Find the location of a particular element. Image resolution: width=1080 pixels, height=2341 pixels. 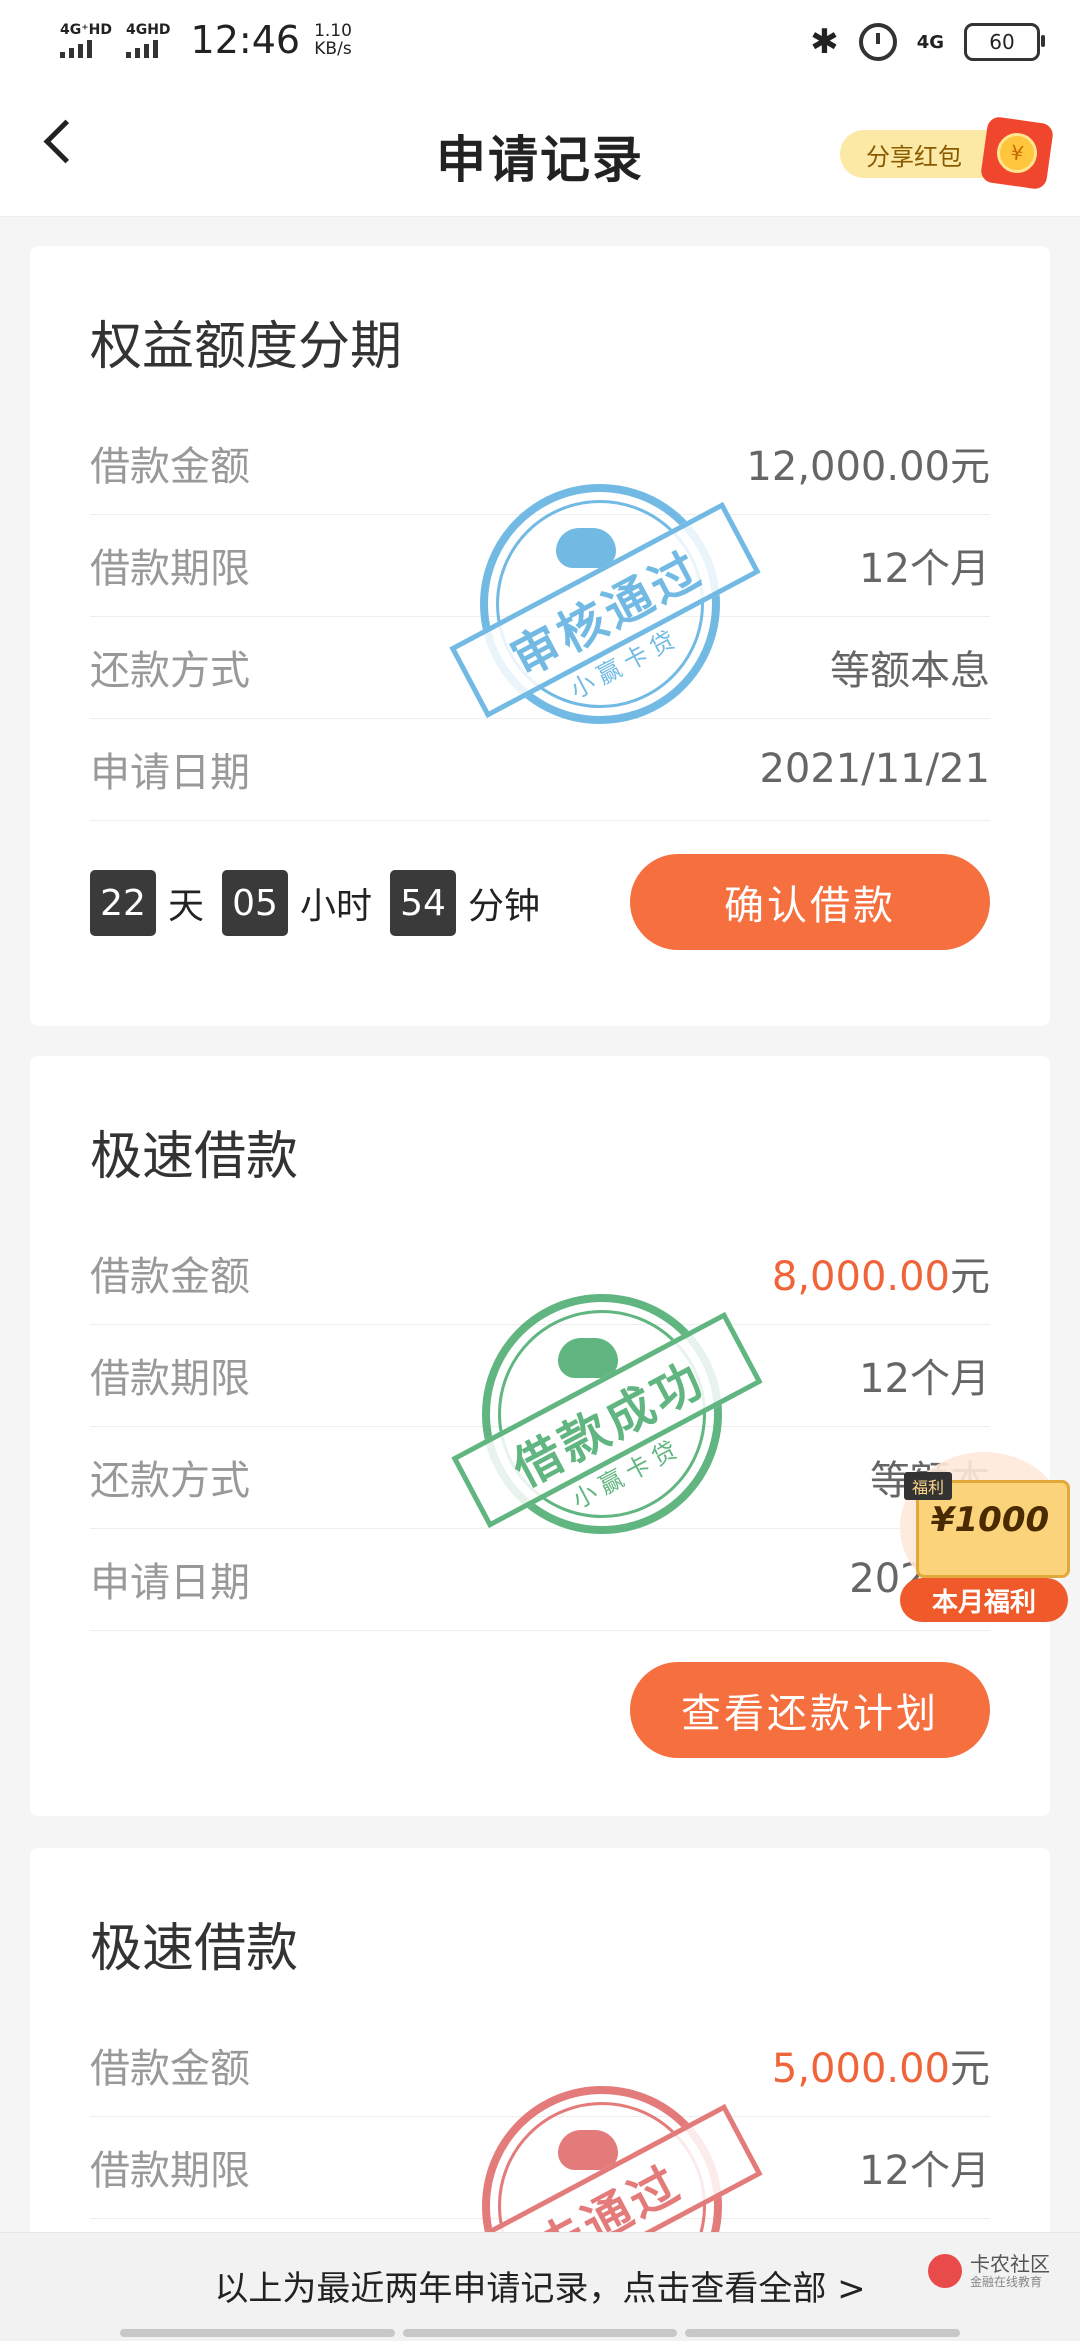

status-bar: 4G⁺HD 4GHD 12:46 1.10 KB/s ✱ 4G 60 is located at coordinates (540, 42).